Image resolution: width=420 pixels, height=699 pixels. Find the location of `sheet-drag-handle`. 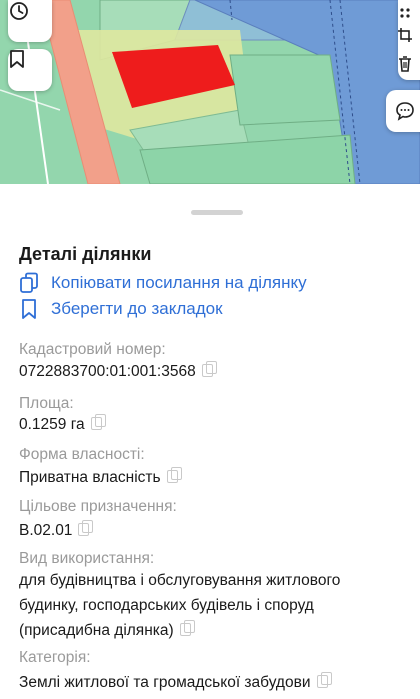

sheet-drag-handle is located at coordinates (217, 212).